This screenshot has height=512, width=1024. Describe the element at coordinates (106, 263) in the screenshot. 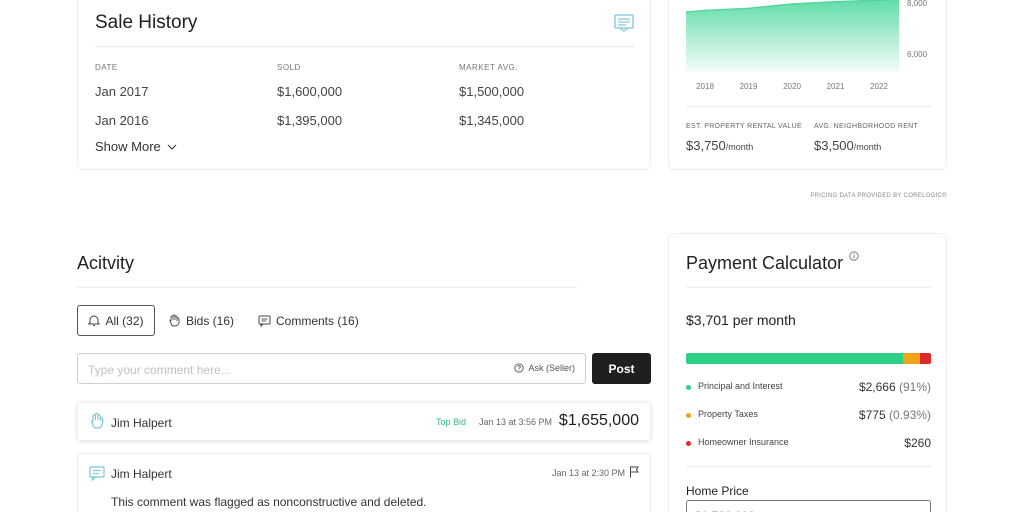

I see `activity-title: Acitvity` at that location.